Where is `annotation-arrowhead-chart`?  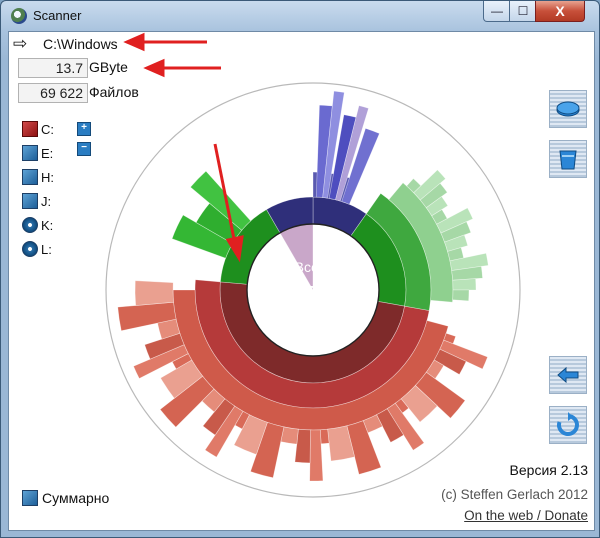 annotation-arrowhead-chart is located at coordinates (234, 249).